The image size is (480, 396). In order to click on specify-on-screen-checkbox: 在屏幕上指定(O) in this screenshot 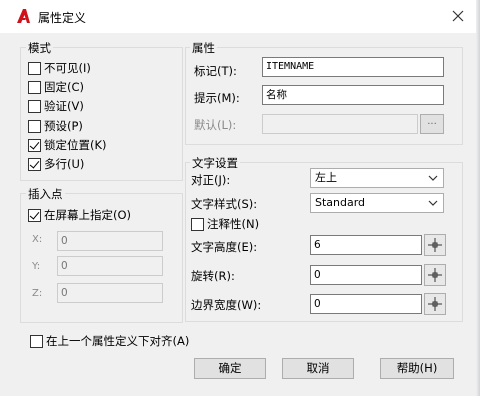, I will do `click(79, 215)`.